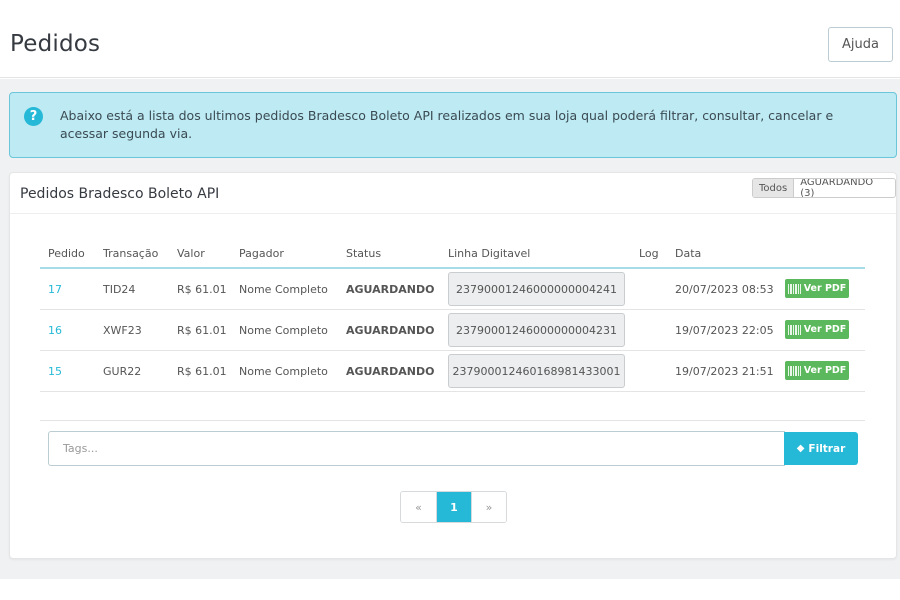 Image resolution: width=900 pixels, height=600 pixels. Describe the element at coordinates (122, 371) in the screenshot. I see `transaction-cell: GUR22` at that location.